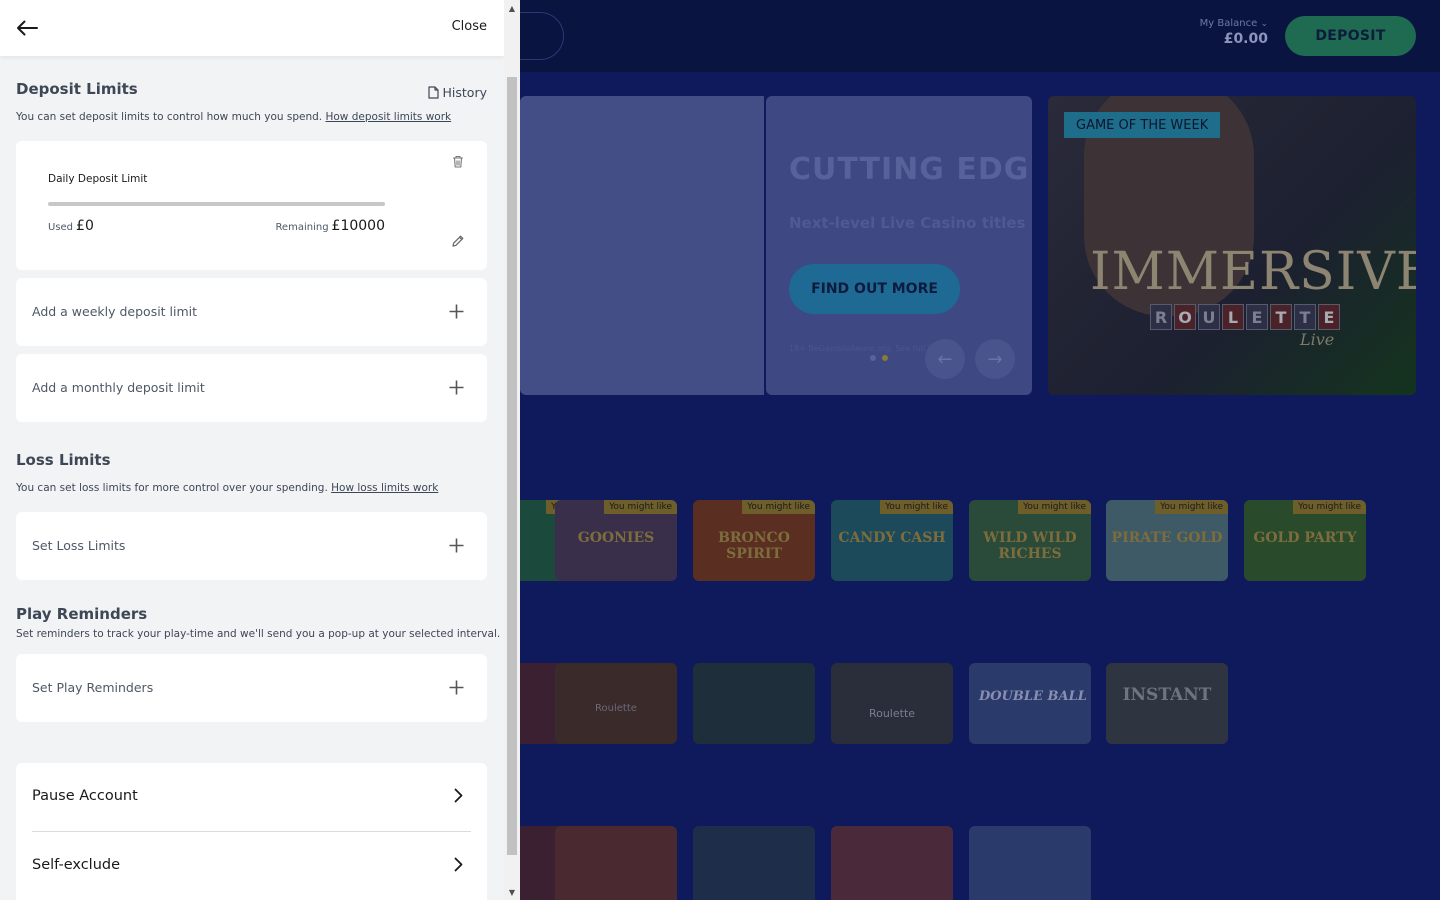 The image size is (1440, 900). I want to click on trash-icon, so click(458, 161).